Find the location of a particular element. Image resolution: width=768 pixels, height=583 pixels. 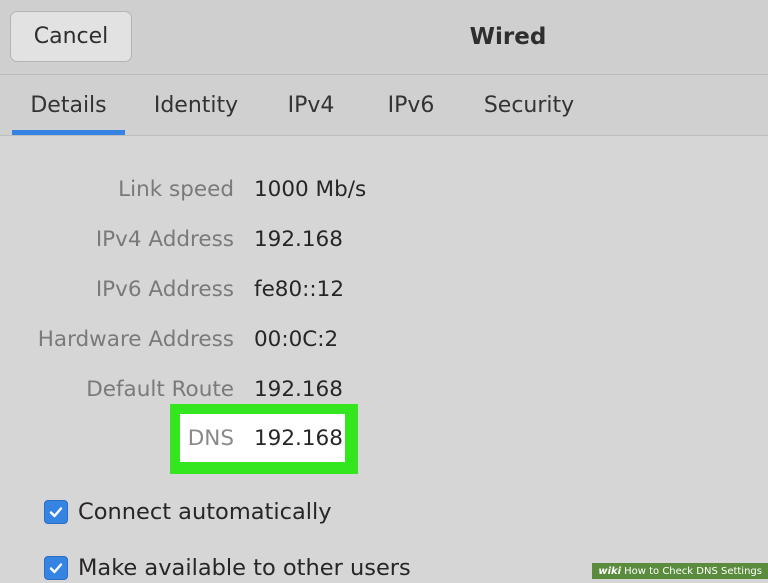

dns-value: 192.168. is located at coordinates (298, 438).